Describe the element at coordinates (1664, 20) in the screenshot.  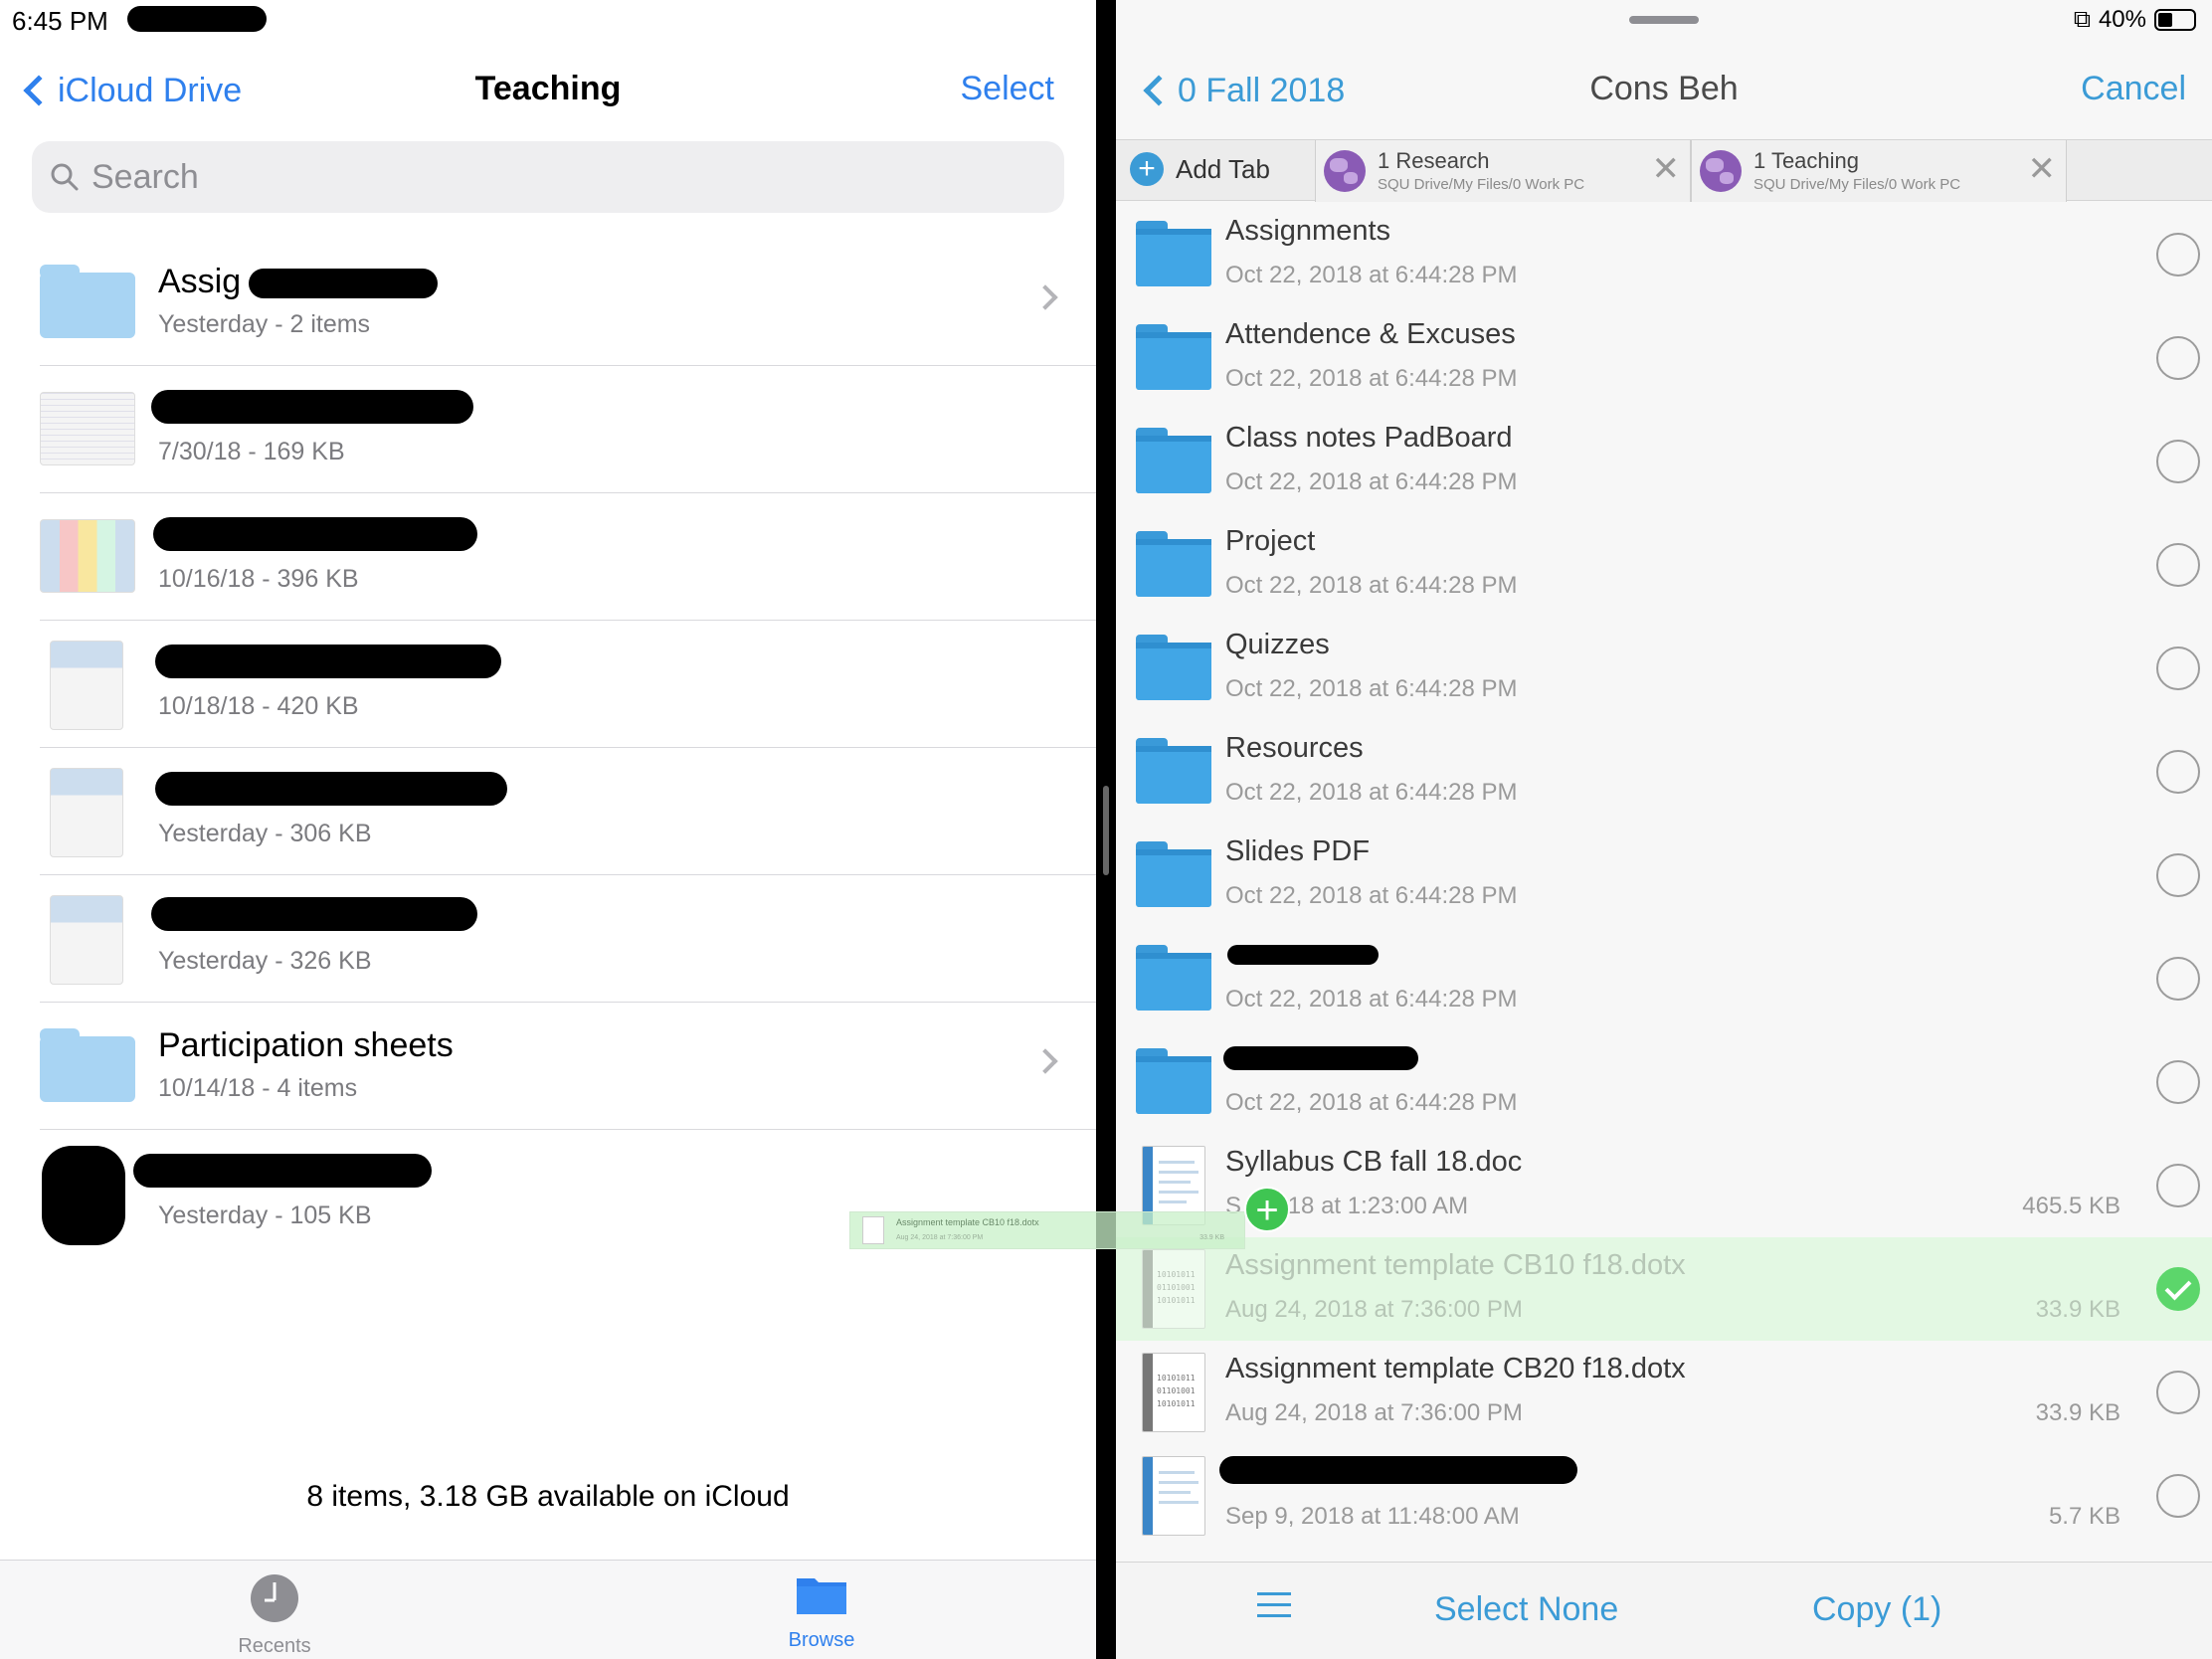
I see `slide-over-grabber` at that location.